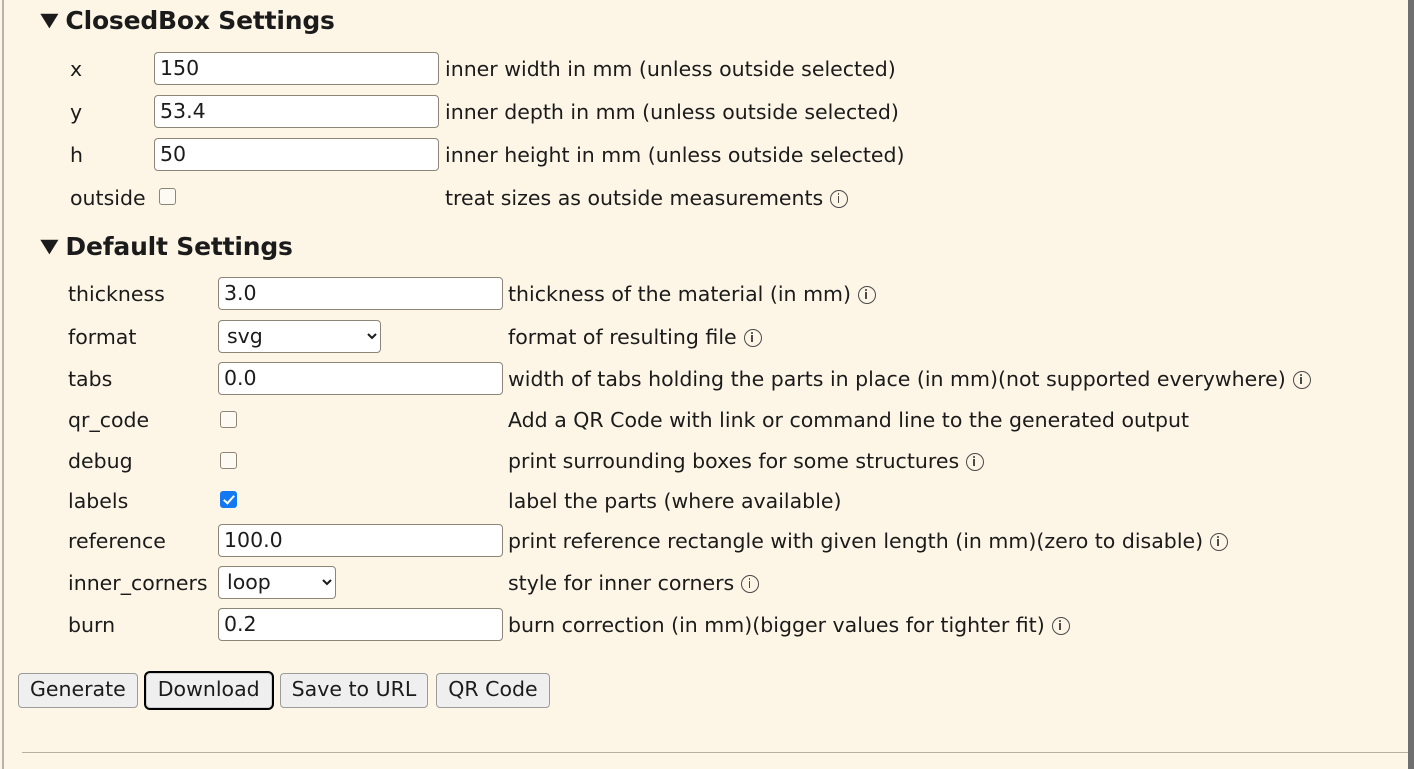 The width and height of the screenshot is (1414, 769). Describe the element at coordinates (98, 501) in the screenshot. I see `label-labels: labels` at that location.